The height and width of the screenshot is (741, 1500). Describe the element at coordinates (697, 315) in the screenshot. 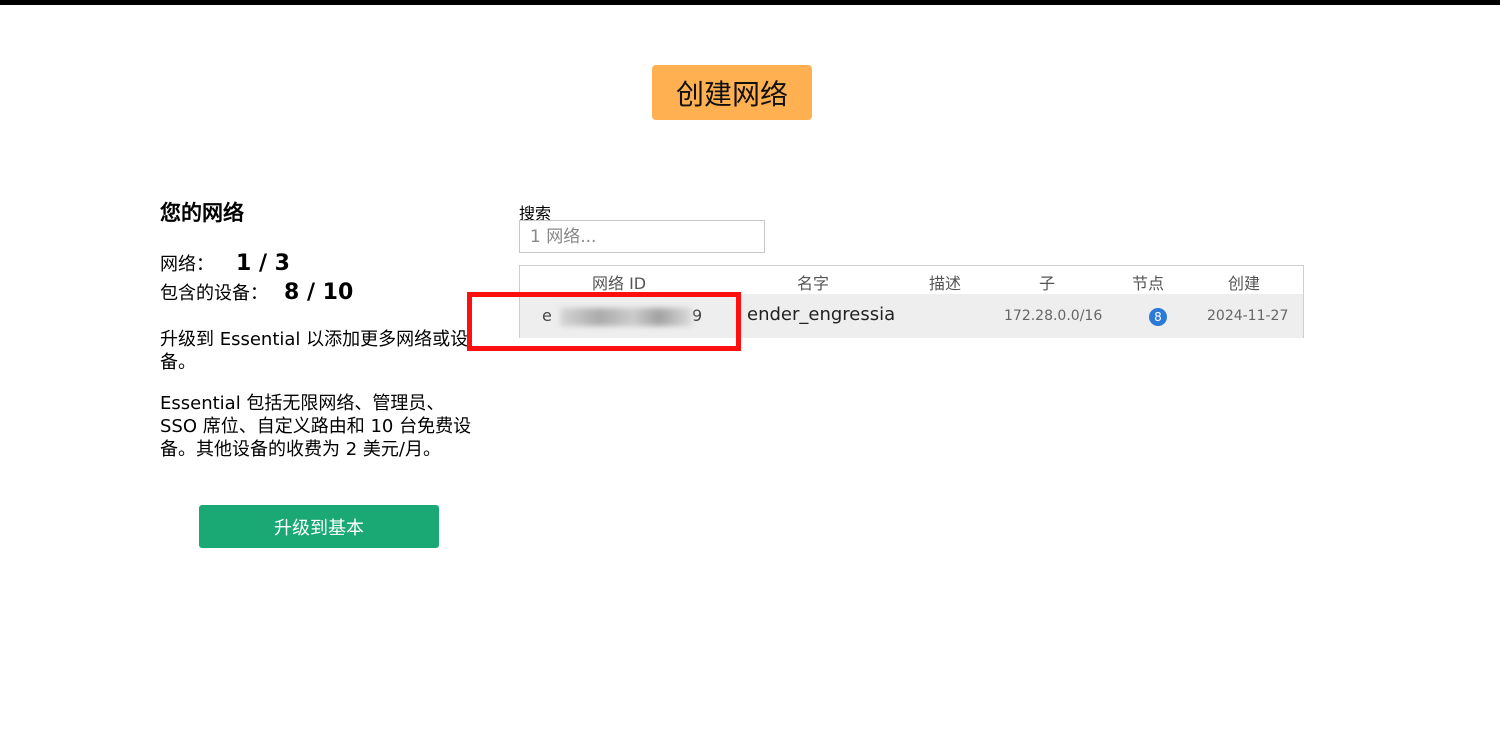

I see `network-id-tail: 9` at that location.